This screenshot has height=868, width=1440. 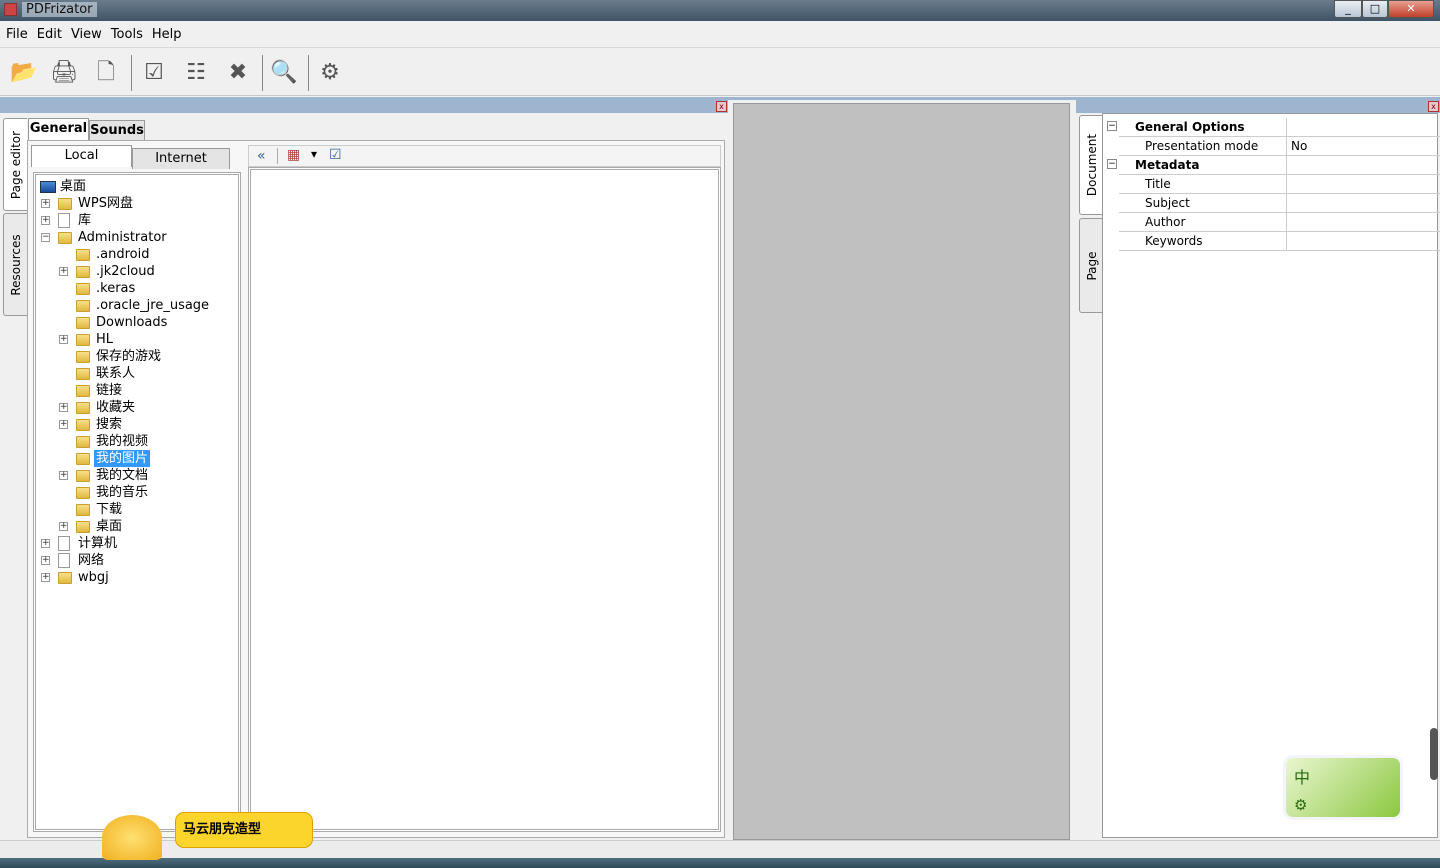 What do you see at coordinates (284, 73) in the screenshot?
I see `zoom-icon: 🔍` at bounding box center [284, 73].